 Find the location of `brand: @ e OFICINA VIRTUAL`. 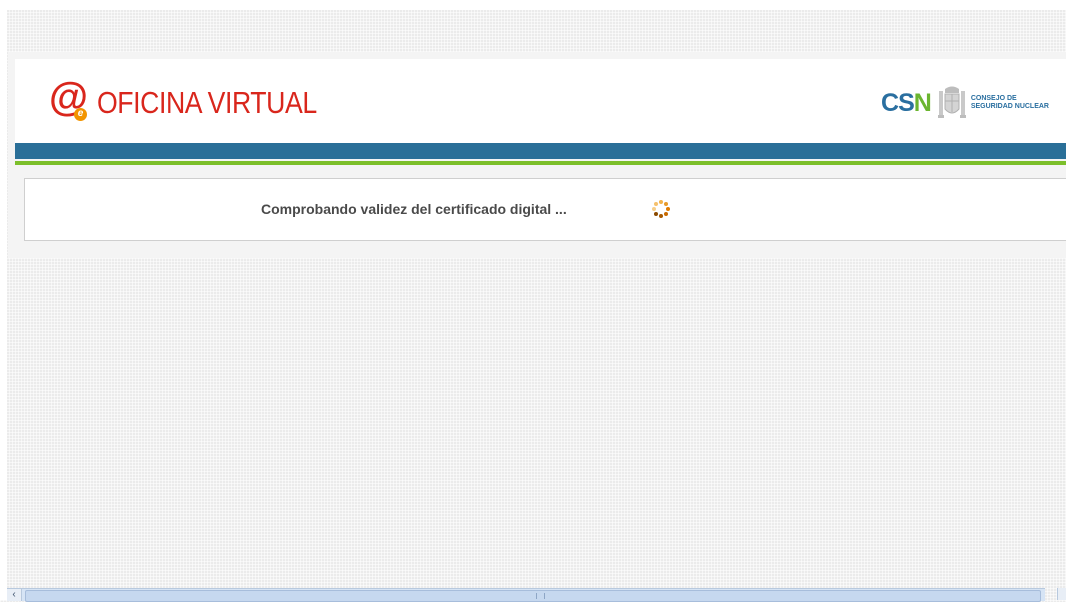

brand: @ e OFICINA VIRTUAL is located at coordinates (201, 100).